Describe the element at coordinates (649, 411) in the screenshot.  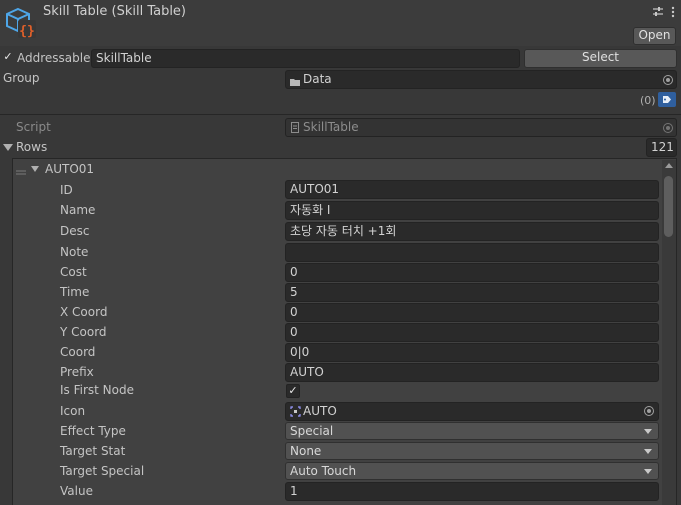
I see `icon-picker-icon` at that location.